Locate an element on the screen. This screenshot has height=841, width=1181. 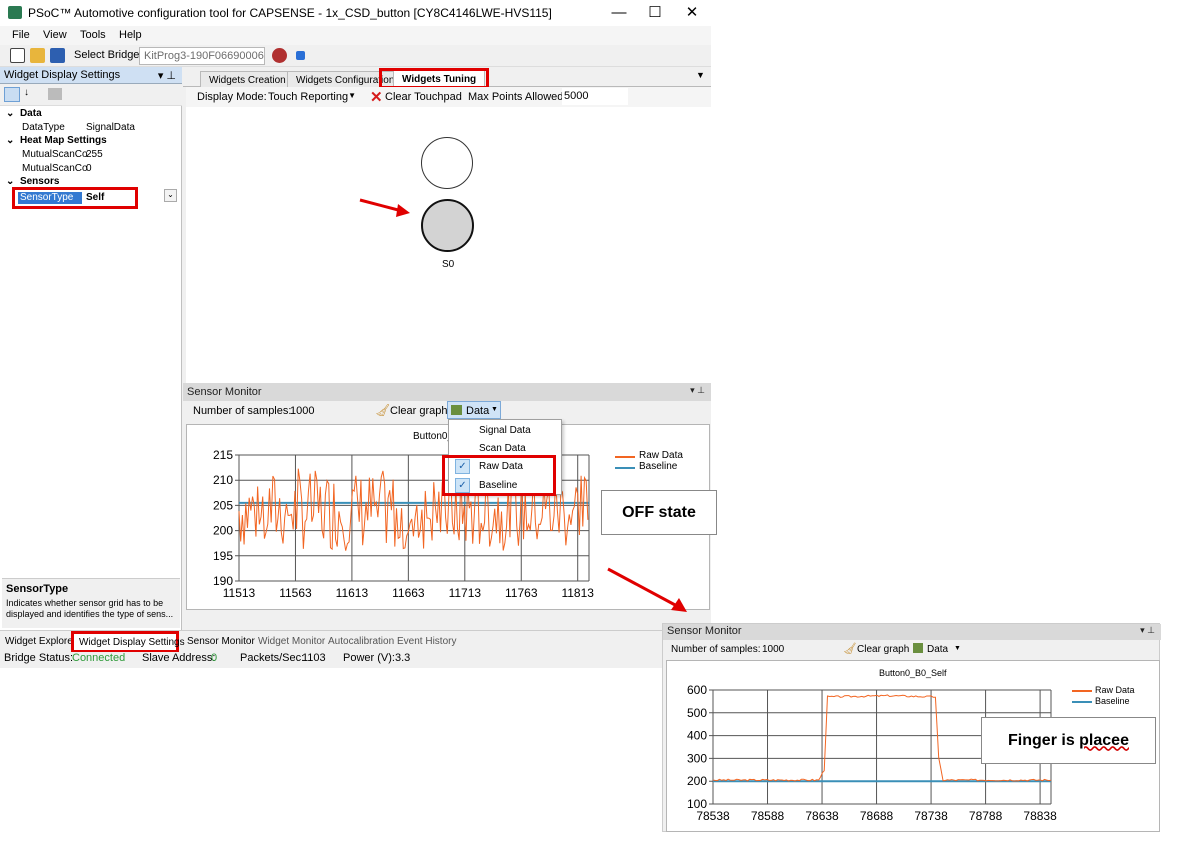
data-dropdown-button: Data ▼ is located at coordinates (474, 410).